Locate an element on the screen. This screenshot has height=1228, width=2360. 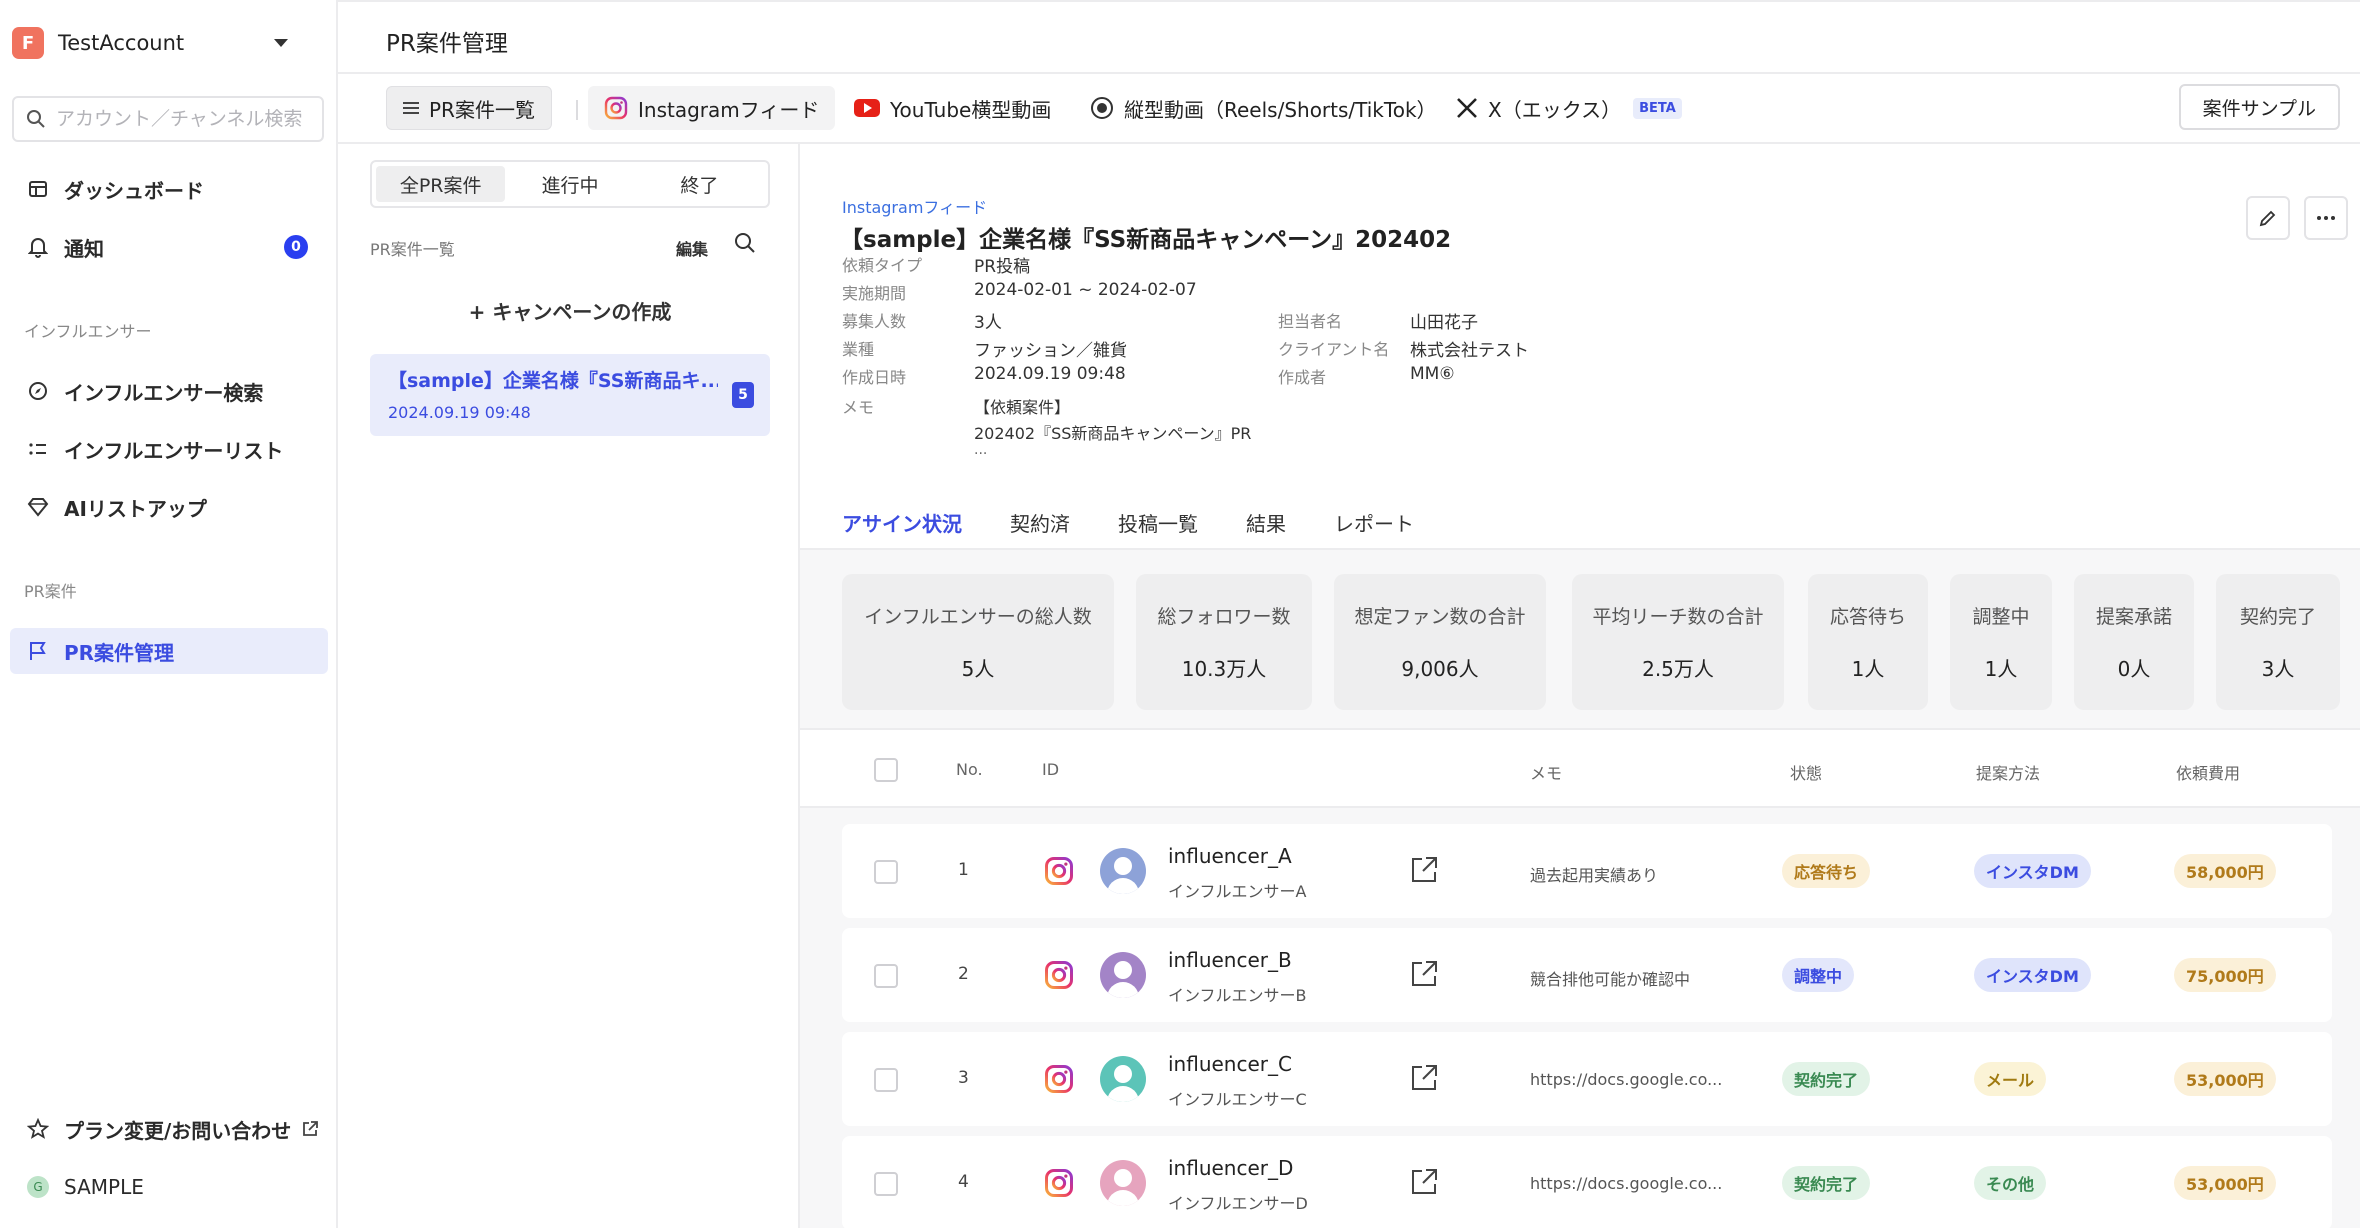
stat-label: 想定ファン数の合計 is located at coordinates (1440, 617).